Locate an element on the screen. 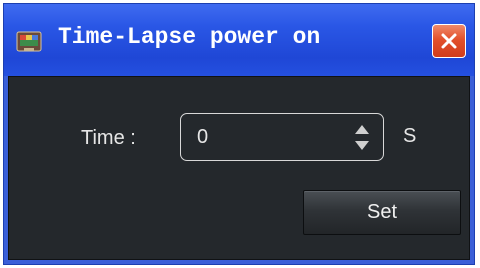 This screenshot has height=268, width=480. unit-label: S is located at coordinates (410, 136).